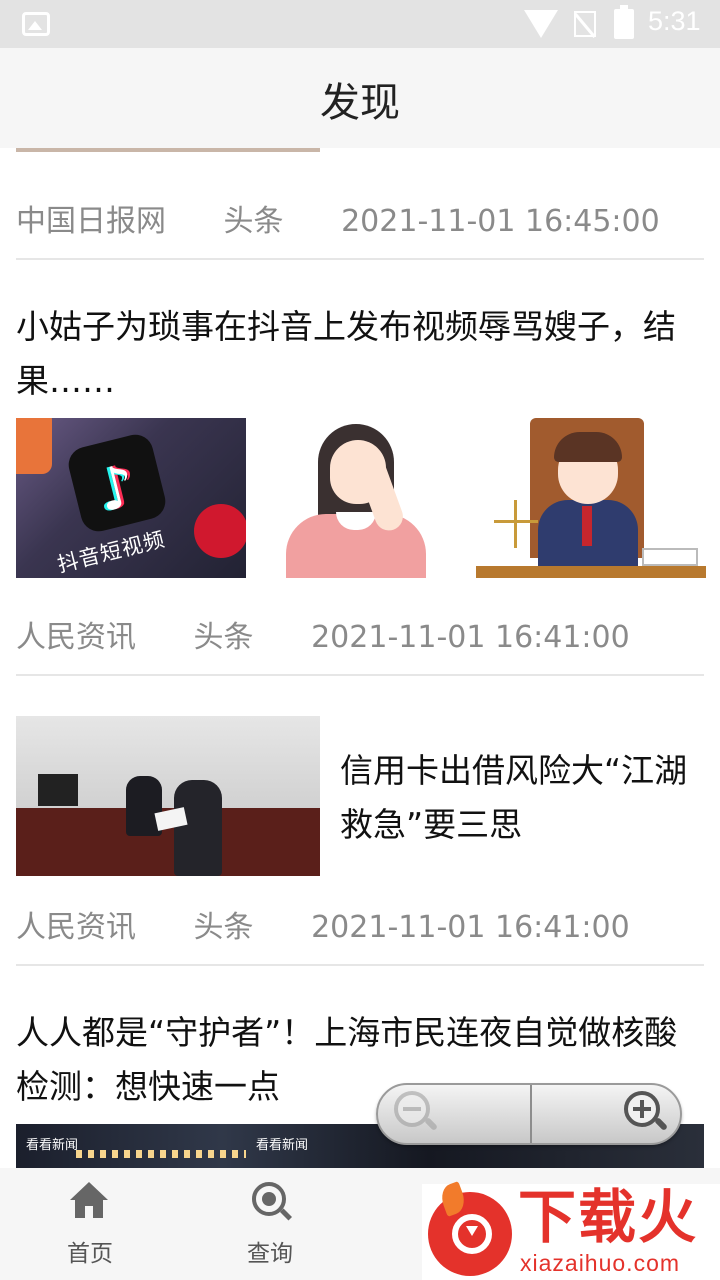  Describe the element at coordinates (585, 24) in the screenshot. I see `no-sim-icon` at that location.